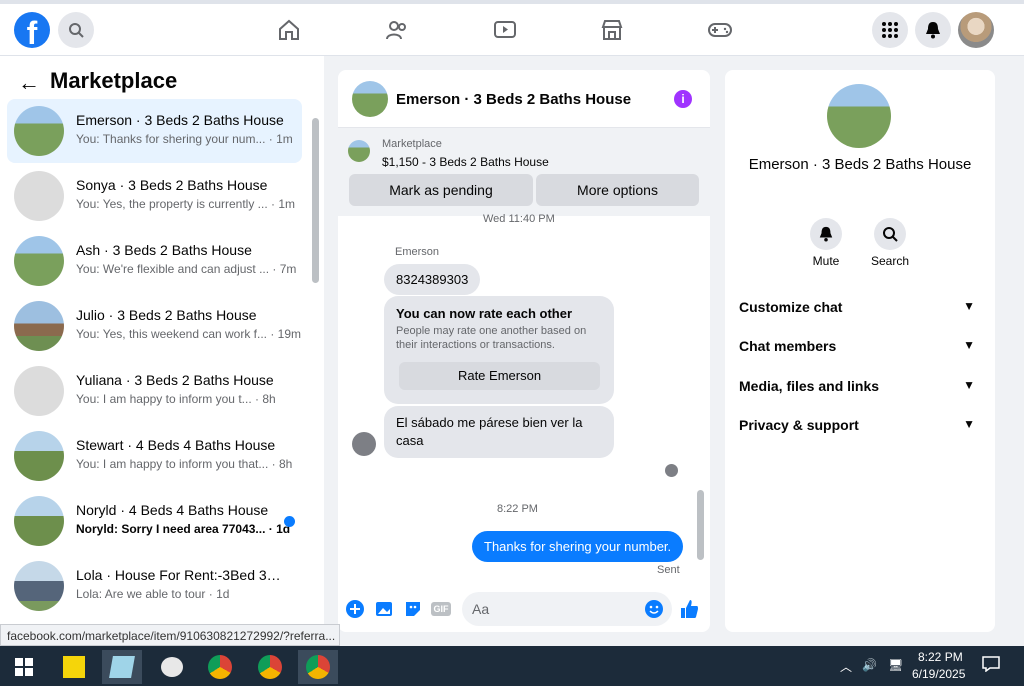 The width and height of the screenshot is (1024, 686). Describe the element at coordinates (29, 83) in the screenshot. I see `back-arrow-icon: ←` at that location.